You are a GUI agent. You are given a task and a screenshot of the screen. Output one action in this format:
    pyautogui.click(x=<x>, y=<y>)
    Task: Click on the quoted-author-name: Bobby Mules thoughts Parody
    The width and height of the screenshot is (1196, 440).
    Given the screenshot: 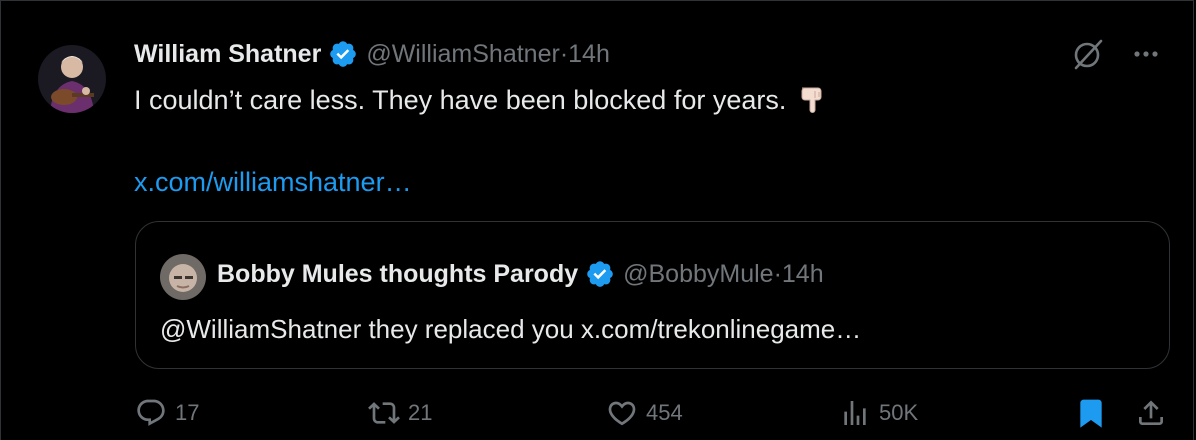 What is the action you would take?
    pyautogui.click(x=397, y=274)
    